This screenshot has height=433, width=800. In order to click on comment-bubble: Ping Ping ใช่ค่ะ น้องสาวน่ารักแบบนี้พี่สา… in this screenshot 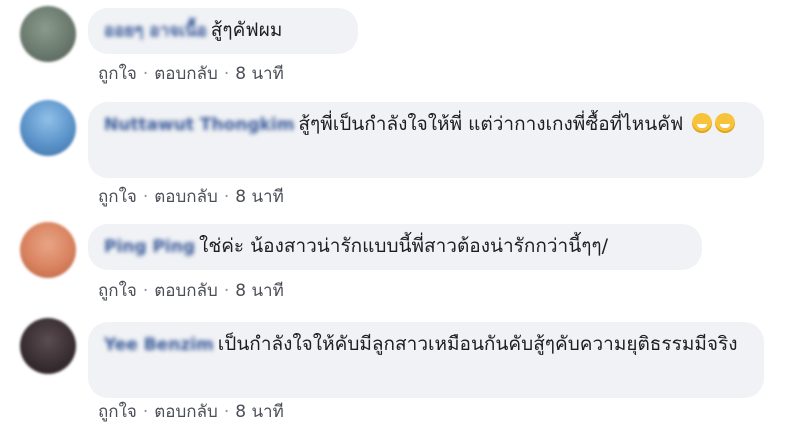, I will do `click(395, 247)`.